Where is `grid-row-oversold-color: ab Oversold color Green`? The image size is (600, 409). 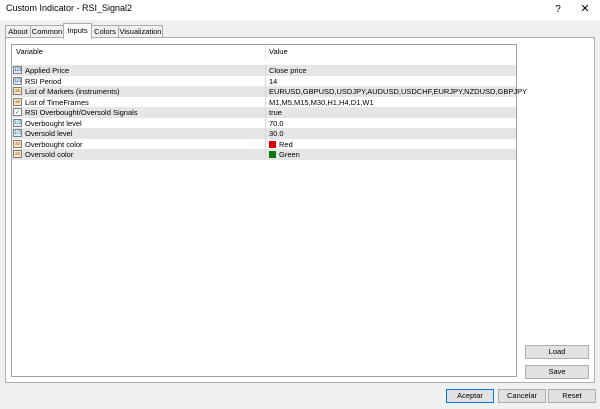 grid-row-oversold-color: ab Oversold color Green is located at coordinates (264, 154).